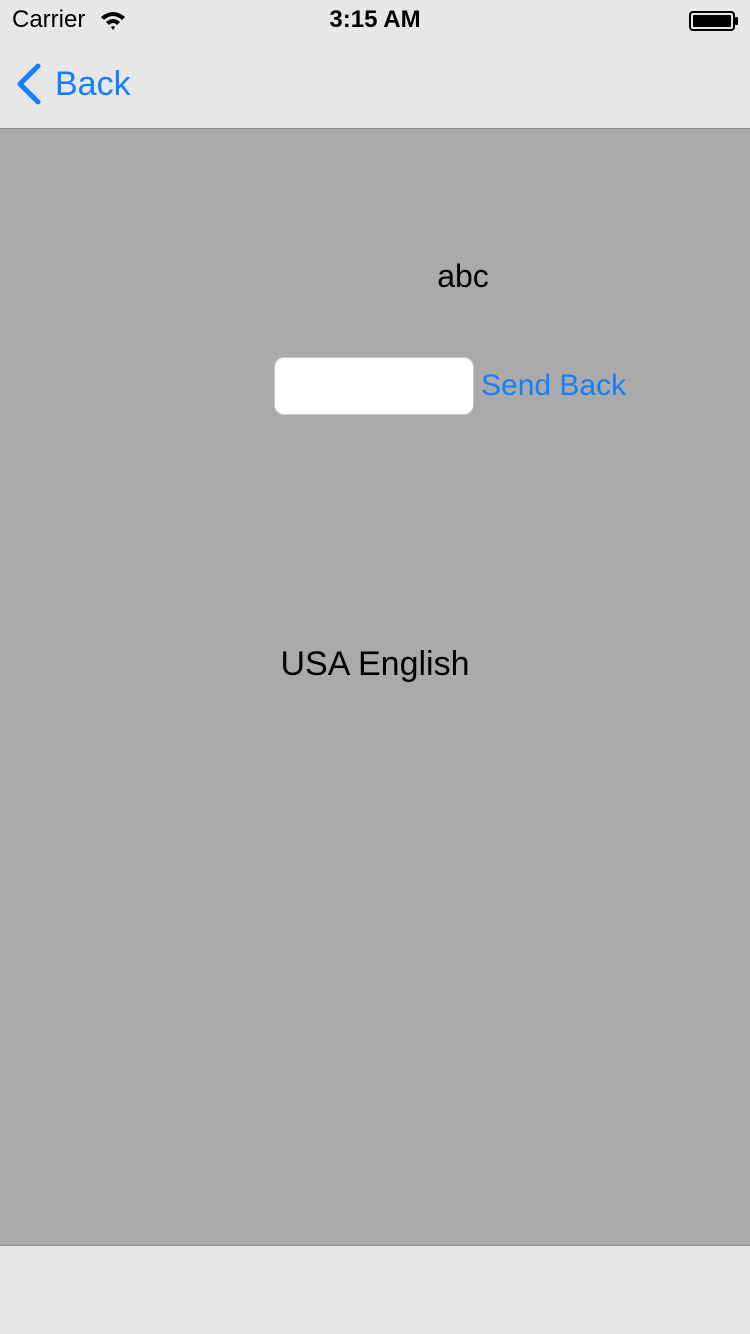 The height and width of the screenshot is (1334, 750). Describe the element at coordinates (29, 84) in the screenshot. I see `chevron-left-icon` at that location.